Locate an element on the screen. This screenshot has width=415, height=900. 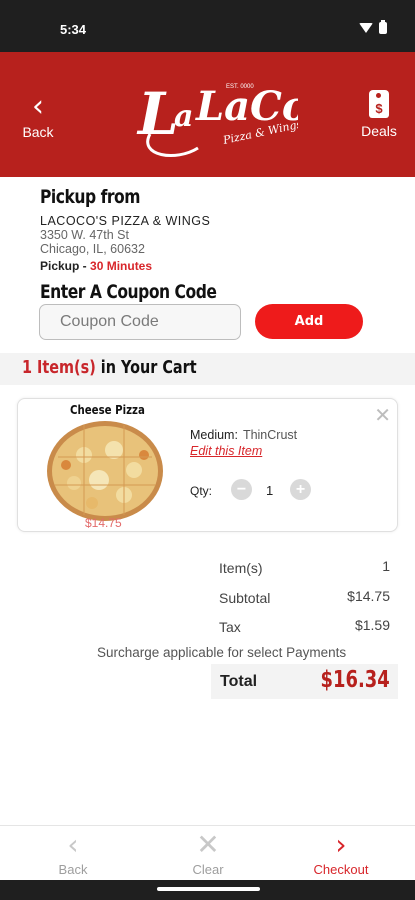
home-indicator is located at coordinates (208, 889).